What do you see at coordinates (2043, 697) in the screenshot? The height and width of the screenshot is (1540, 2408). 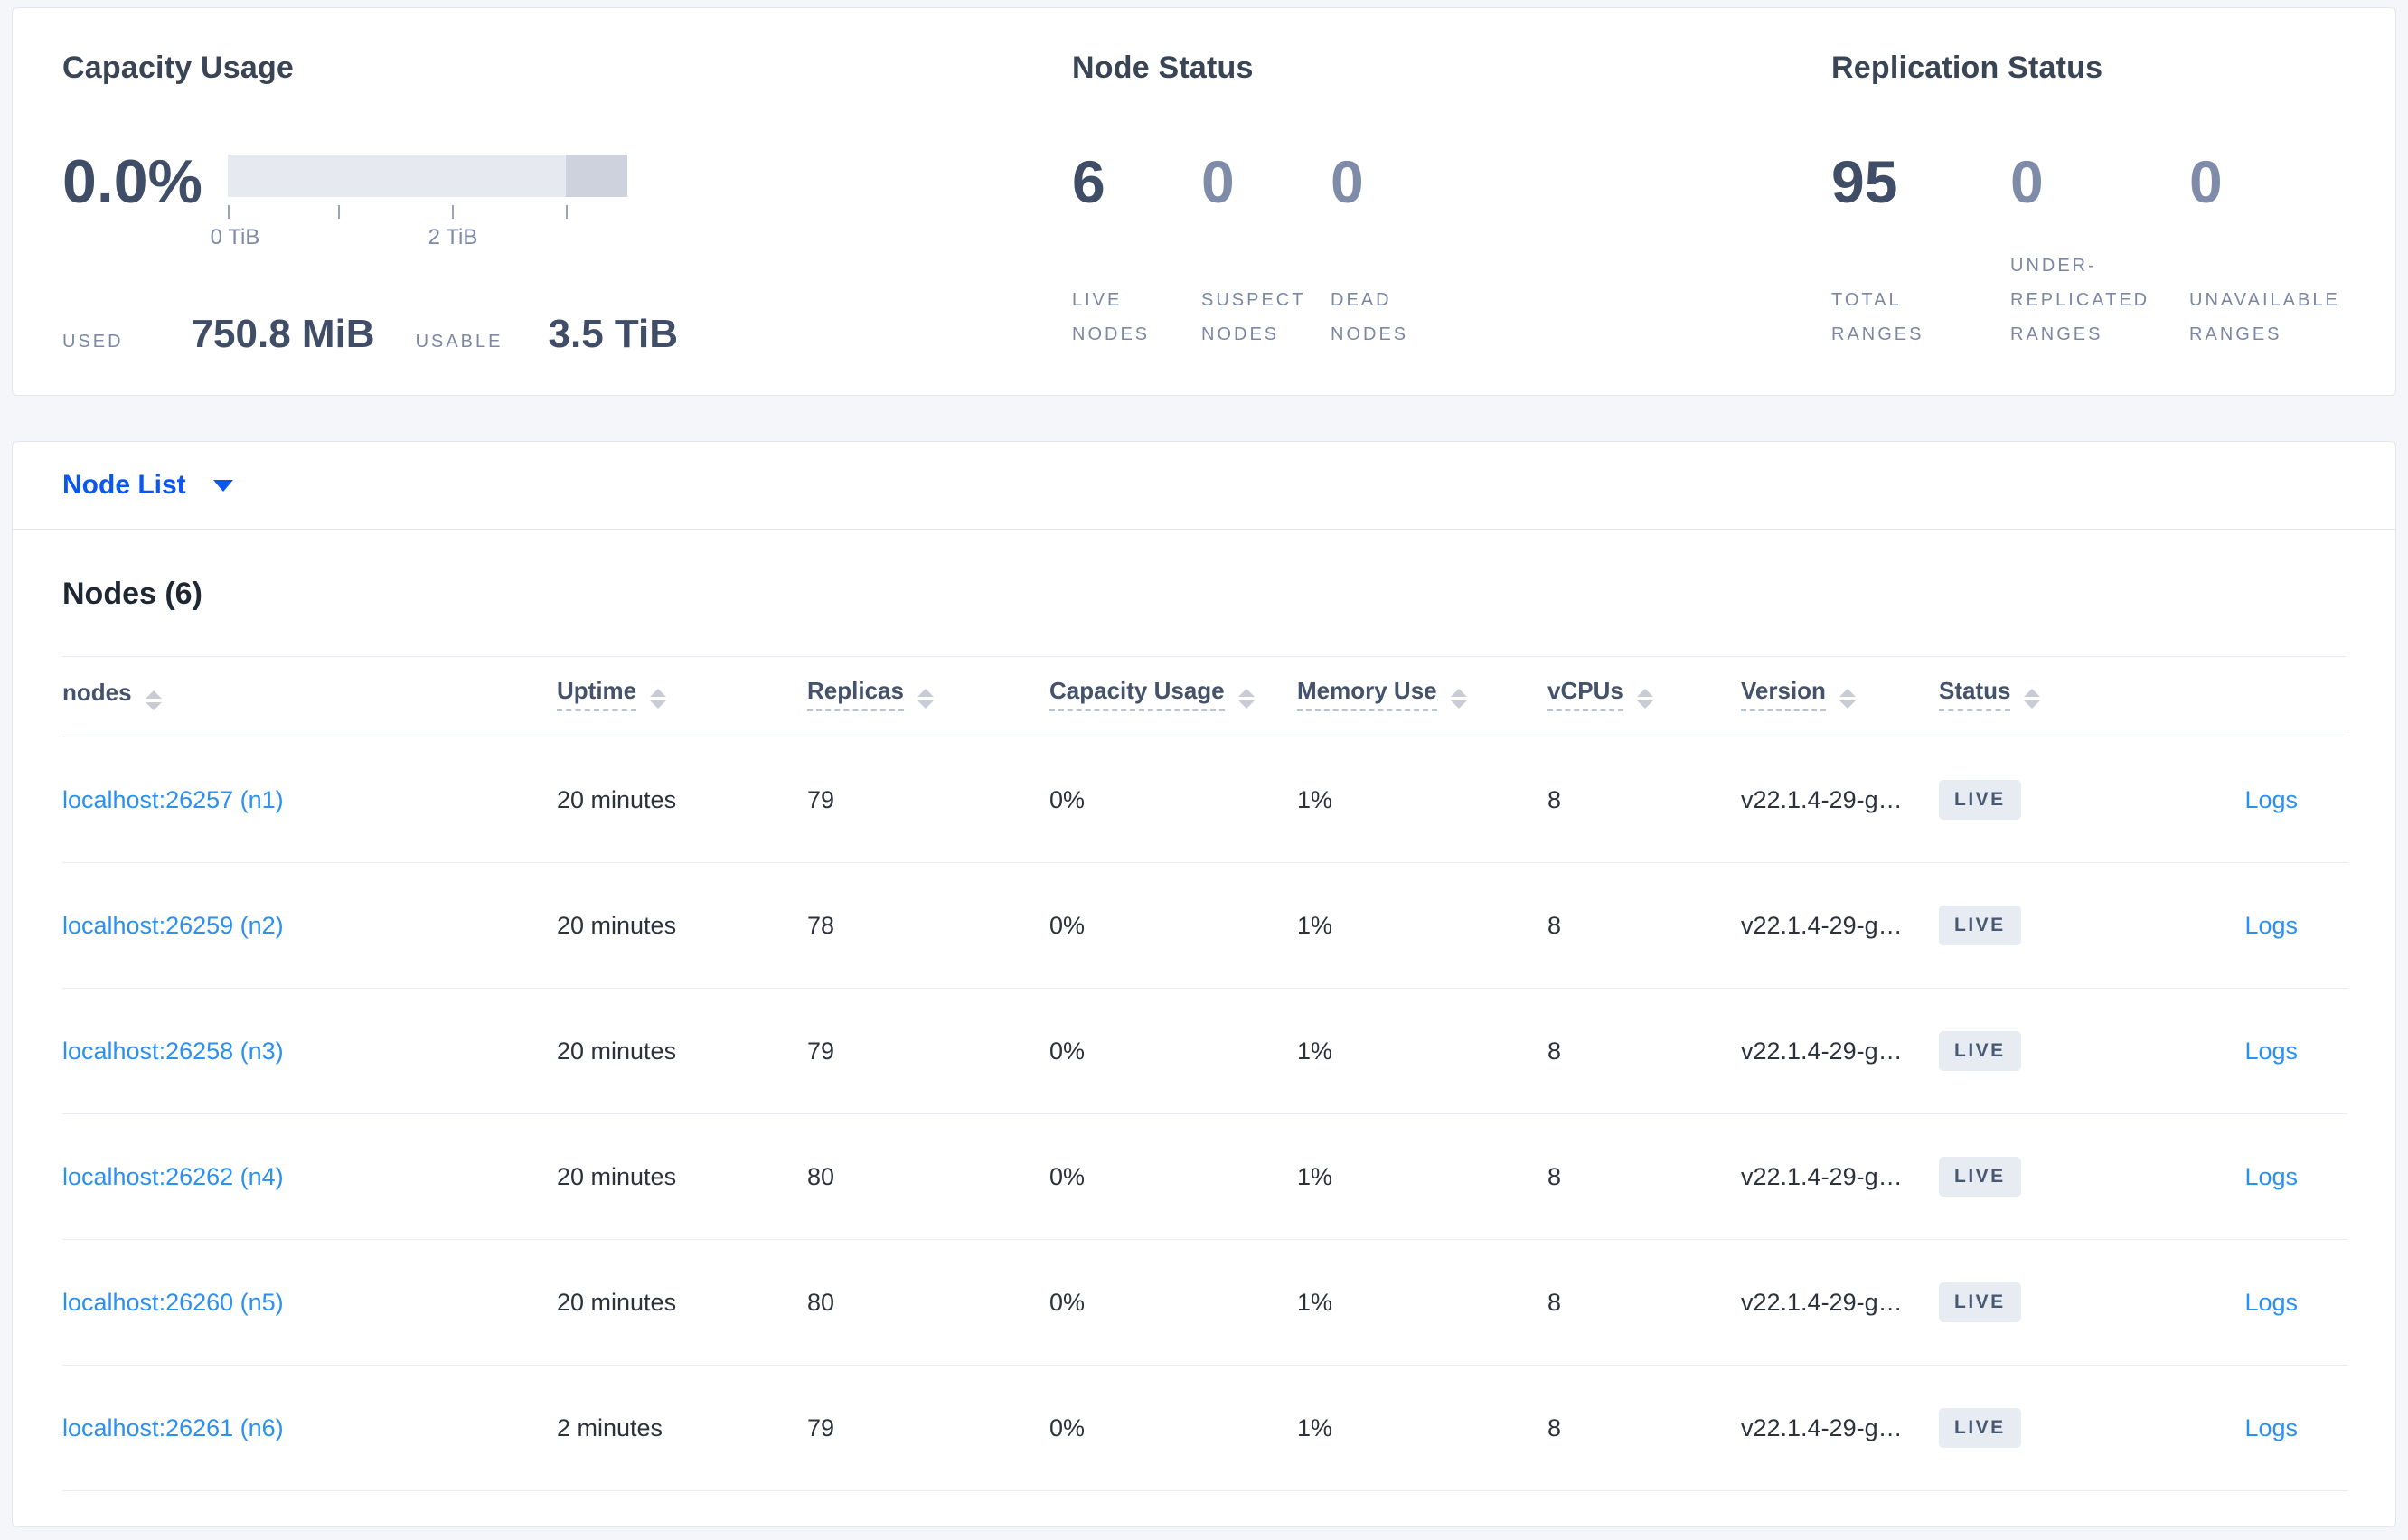 I see `column-header-status: Status` at bounding box center [2043, 697].